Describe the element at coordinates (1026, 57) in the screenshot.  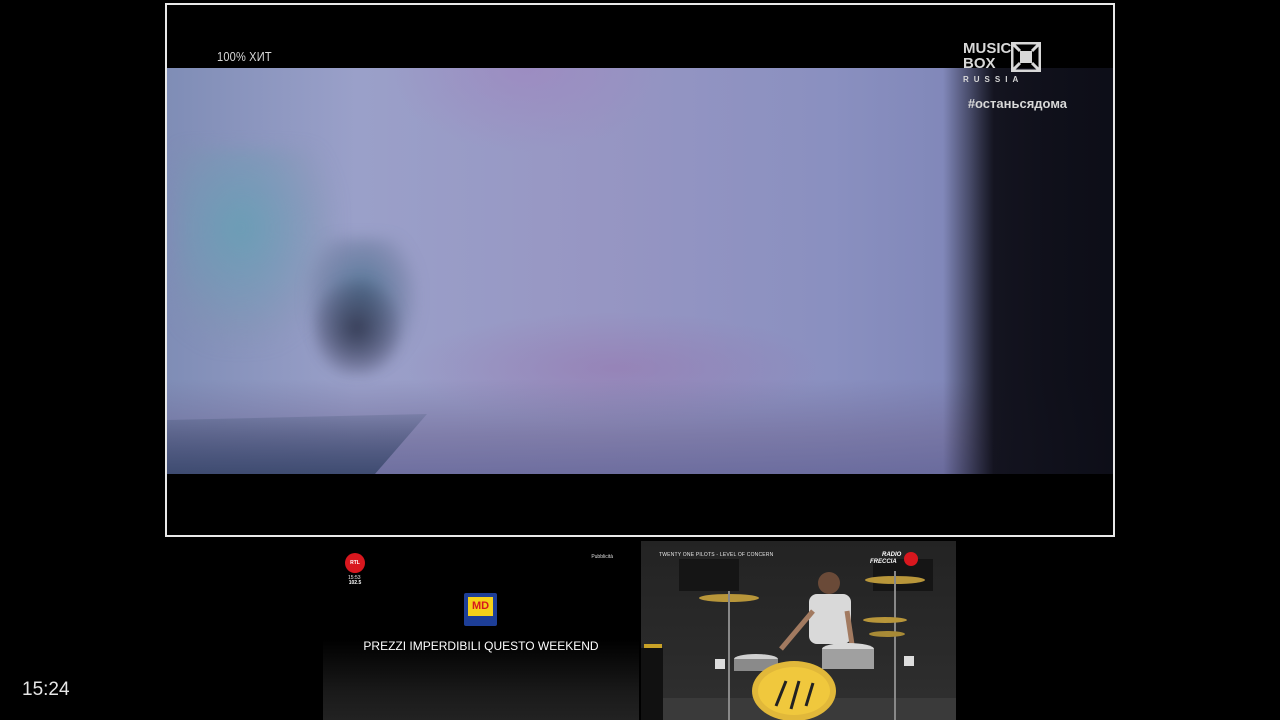
I see `music-box-icon` at that location.